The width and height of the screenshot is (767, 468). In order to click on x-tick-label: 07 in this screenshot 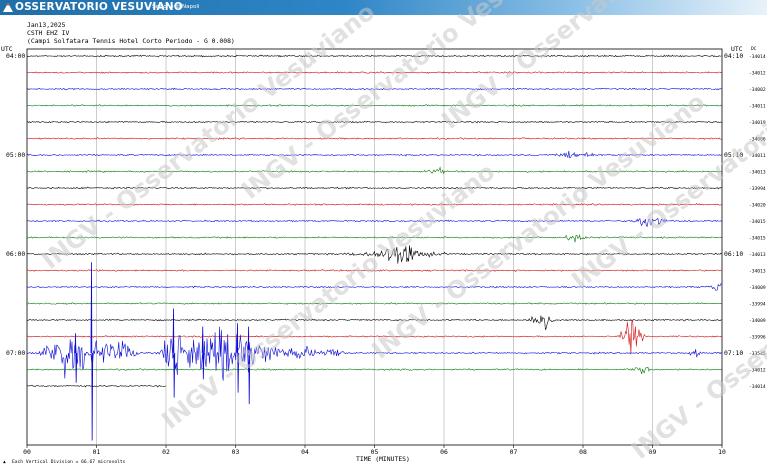, I will do `click(514, 452)`.